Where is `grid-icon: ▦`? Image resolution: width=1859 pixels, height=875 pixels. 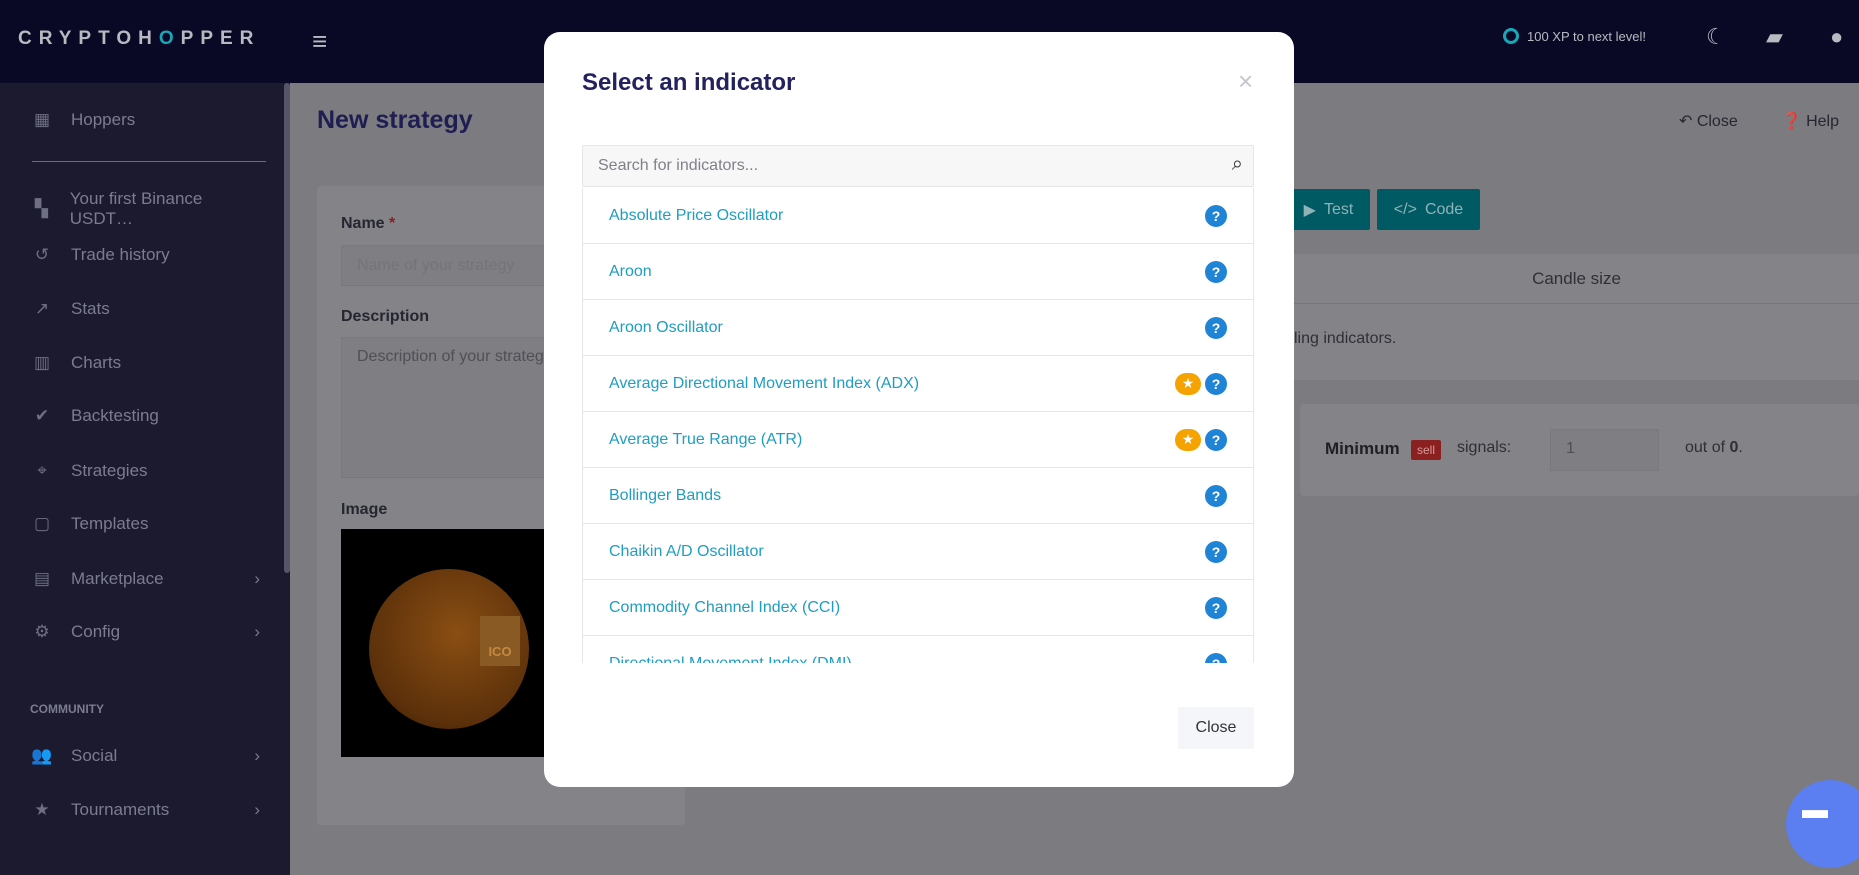
grid-icon: ▦ is located at coordinates (42, 119).